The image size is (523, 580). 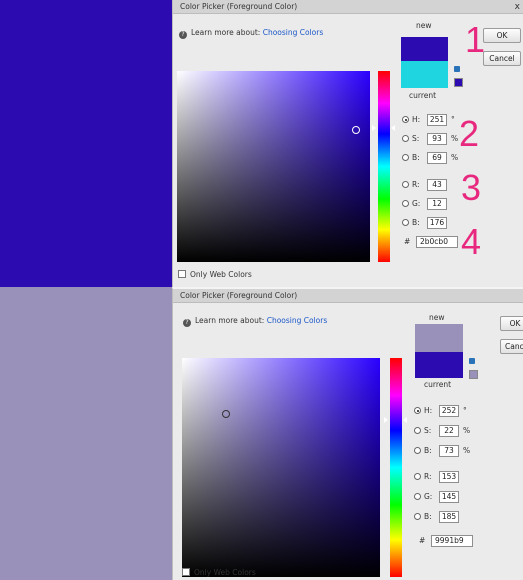 I want to click on field-input: 251, so click(x=437, y=120).